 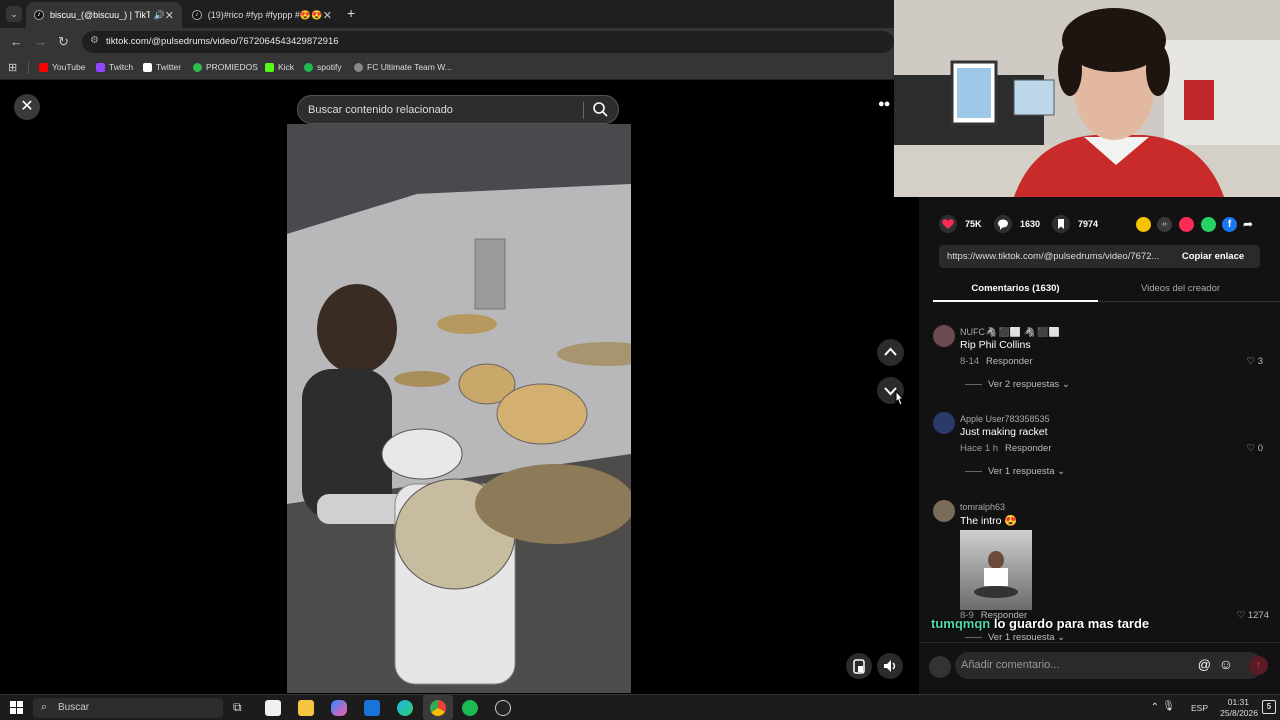 What do you see at coordinates (859, 666) in the screenshot?
I see `pip-button` at bounding box center [859, 666].